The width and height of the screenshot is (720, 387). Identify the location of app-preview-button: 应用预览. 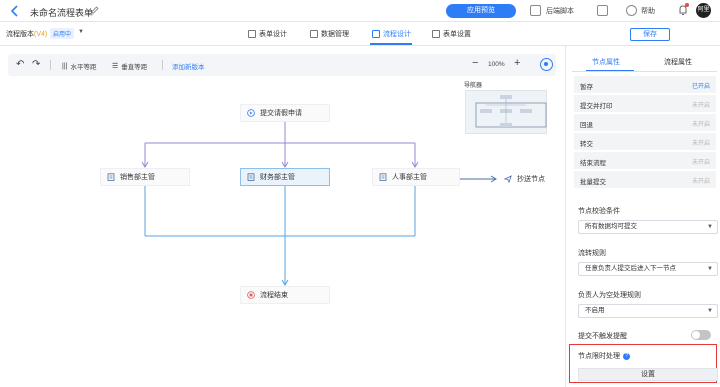
(481, 11).